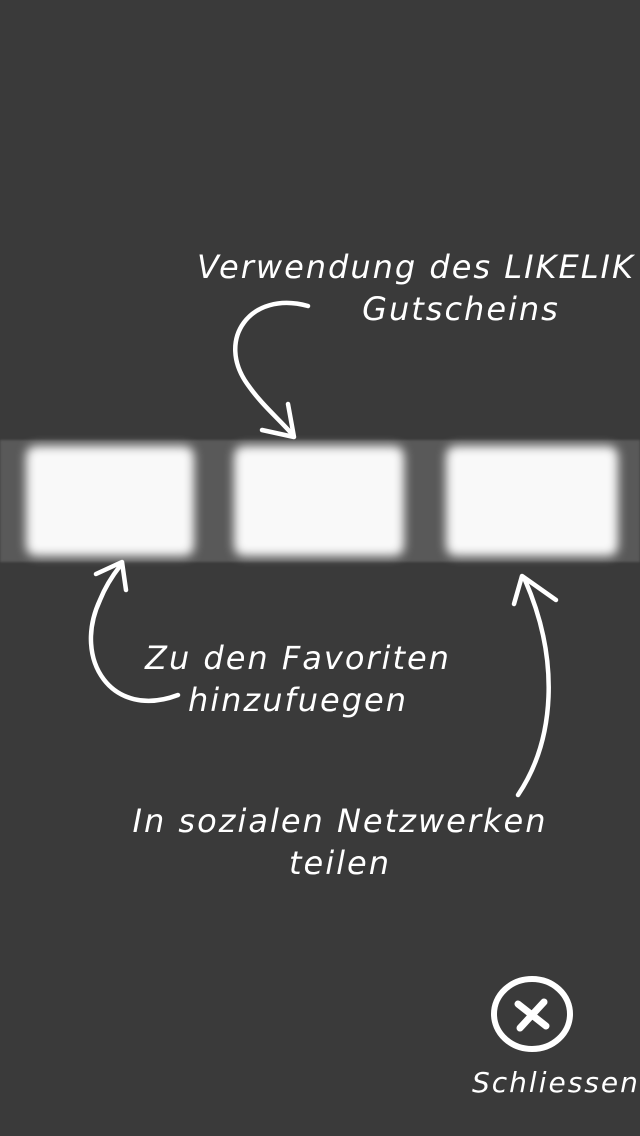 This screenshot has width=640, height=1136. Describe the element at coordinates (340, 842) in the screenshot. I see `hint-share-social: In sozialen Netzwerken teilen` at that location.